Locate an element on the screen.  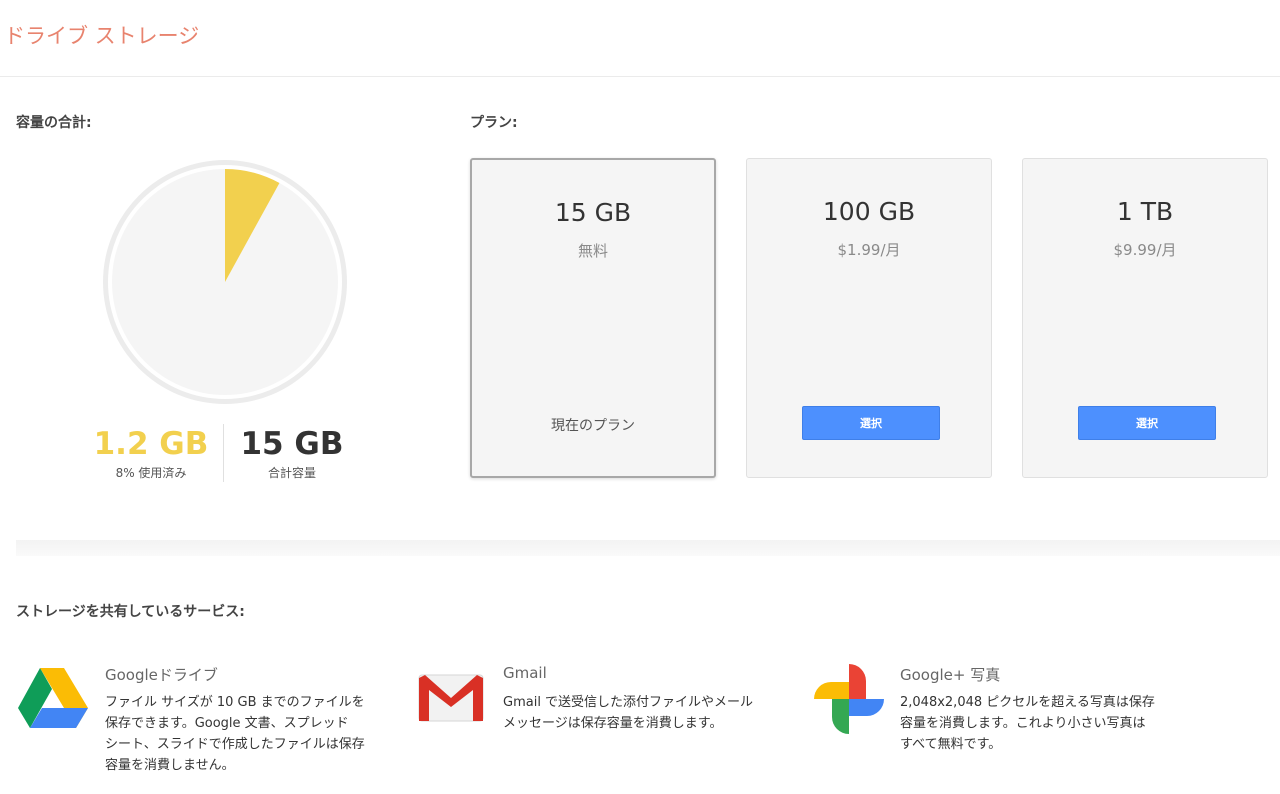
service-name-drive: Googleドライブ is located at coordinates (161, 675).